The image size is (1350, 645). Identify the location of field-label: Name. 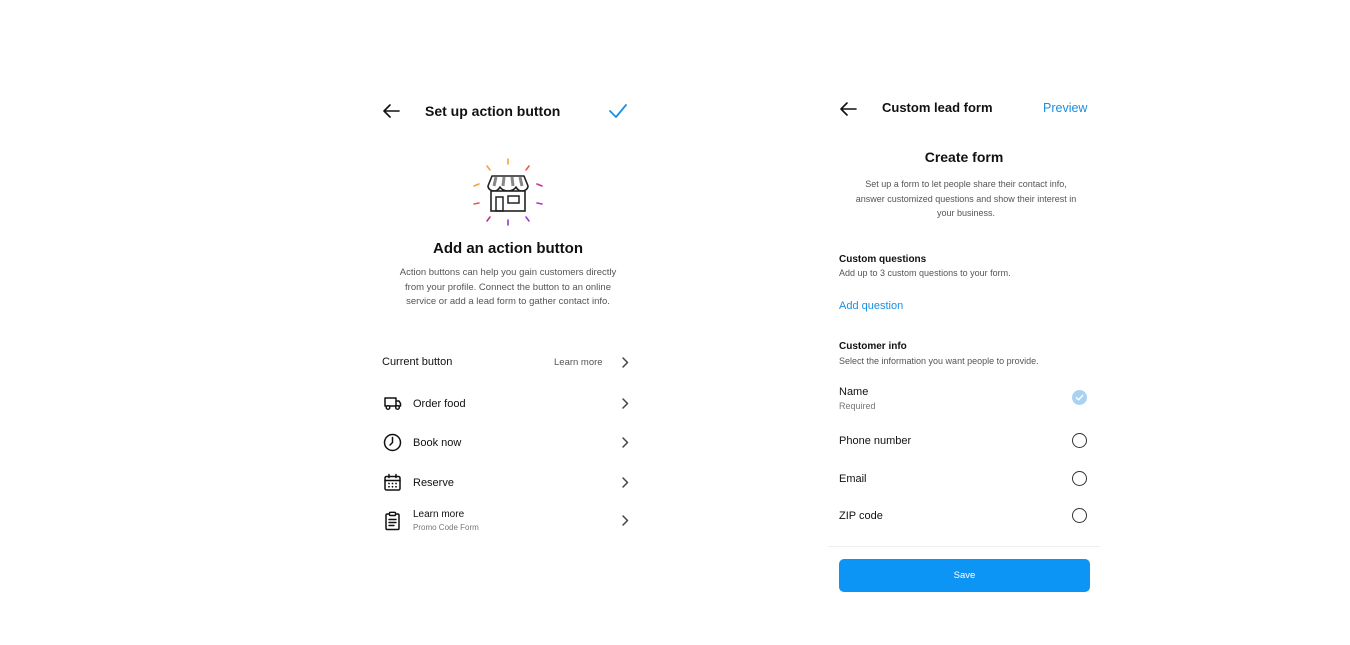
(854, 392).